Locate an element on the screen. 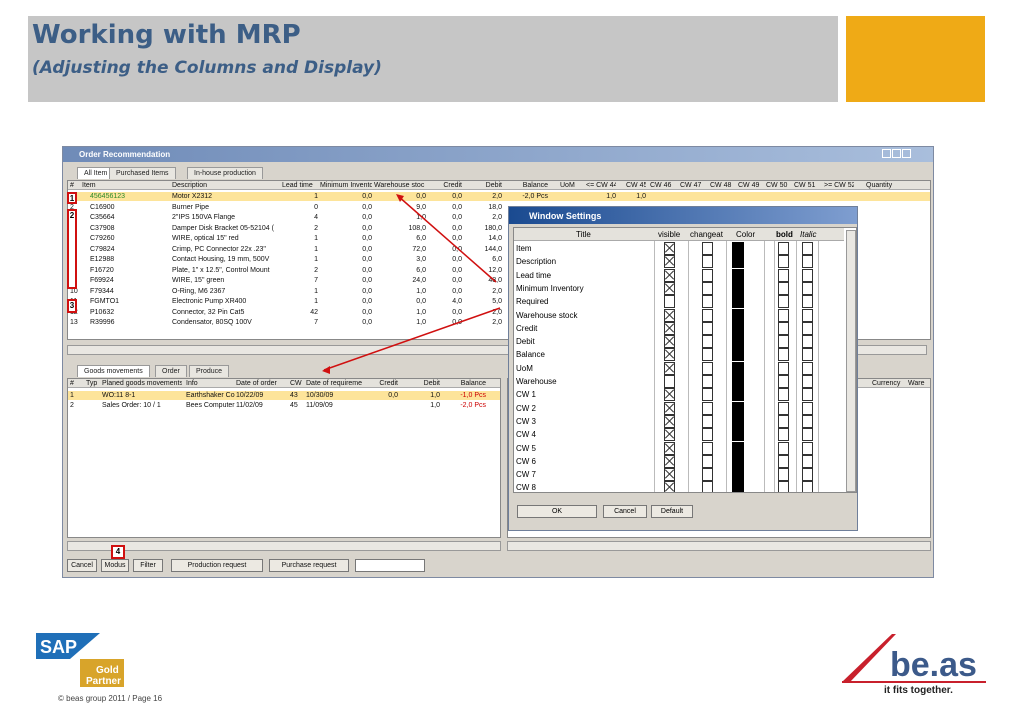 The image size is (1023, 708). copyright: © beas group 2011 / Page 16 is located at coordinates (110, 698).